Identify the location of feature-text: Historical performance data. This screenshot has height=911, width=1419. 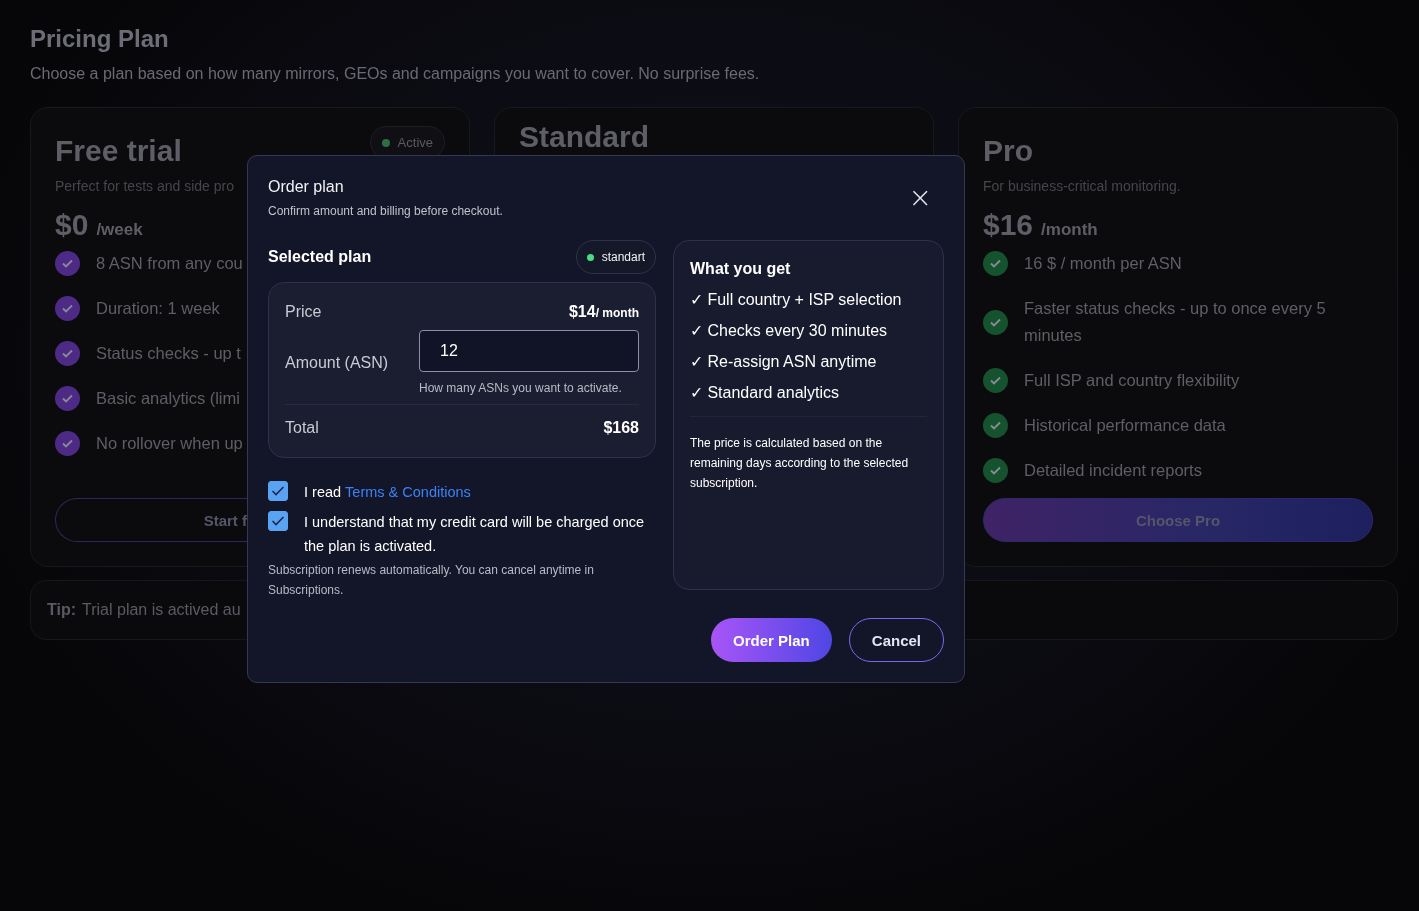
(1125, 425).